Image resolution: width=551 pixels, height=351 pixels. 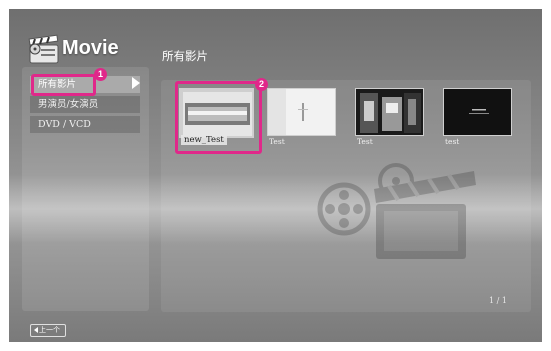 I want to click on film-clapper-icon, so click(x=43, y=49).